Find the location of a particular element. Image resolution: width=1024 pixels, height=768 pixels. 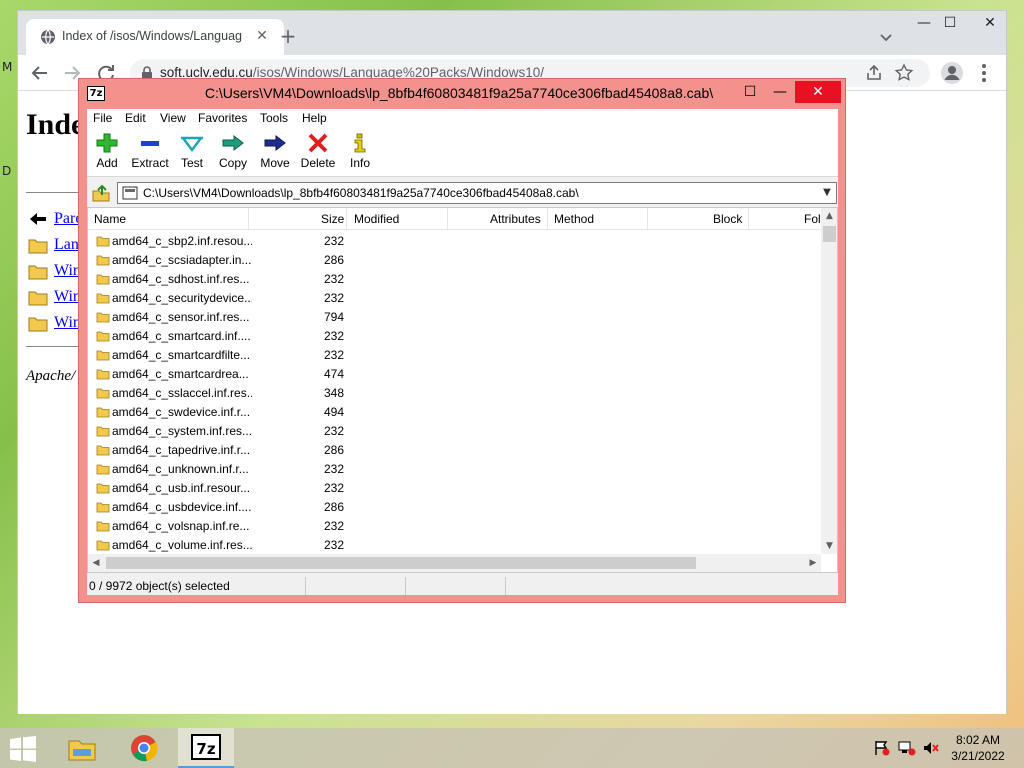

table-row: amd64_c_sensor.inf.res... 794 is located at coordinates (454, 317).